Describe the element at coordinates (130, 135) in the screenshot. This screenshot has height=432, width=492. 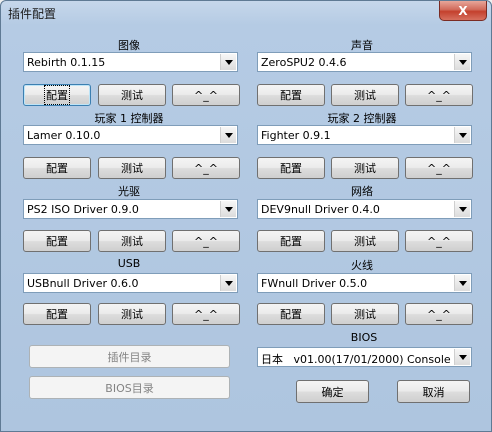
I see `controller1-plugin-select: Lamer 0.10.0` at that location.